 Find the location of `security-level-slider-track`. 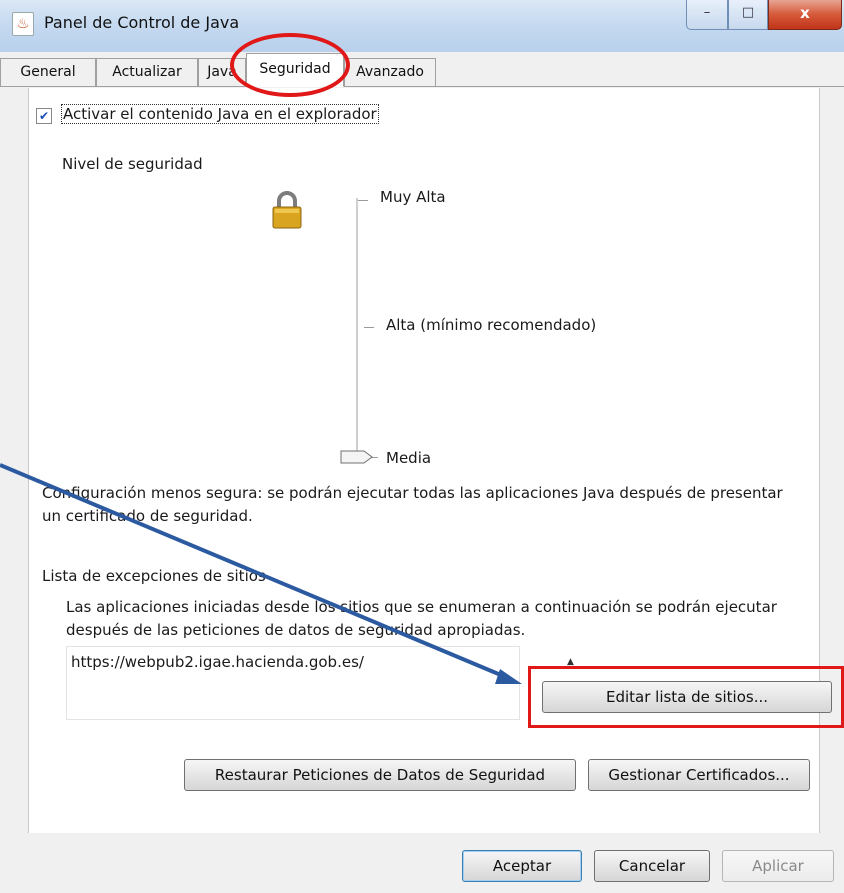

security-level-slider-track is located at coordinates (357, 327).